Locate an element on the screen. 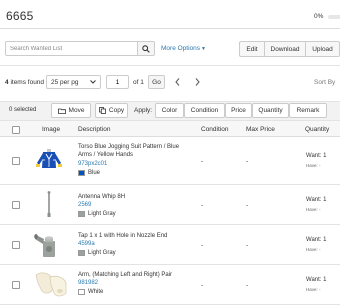  item-color: Blue is located at coordinates (89, 173).